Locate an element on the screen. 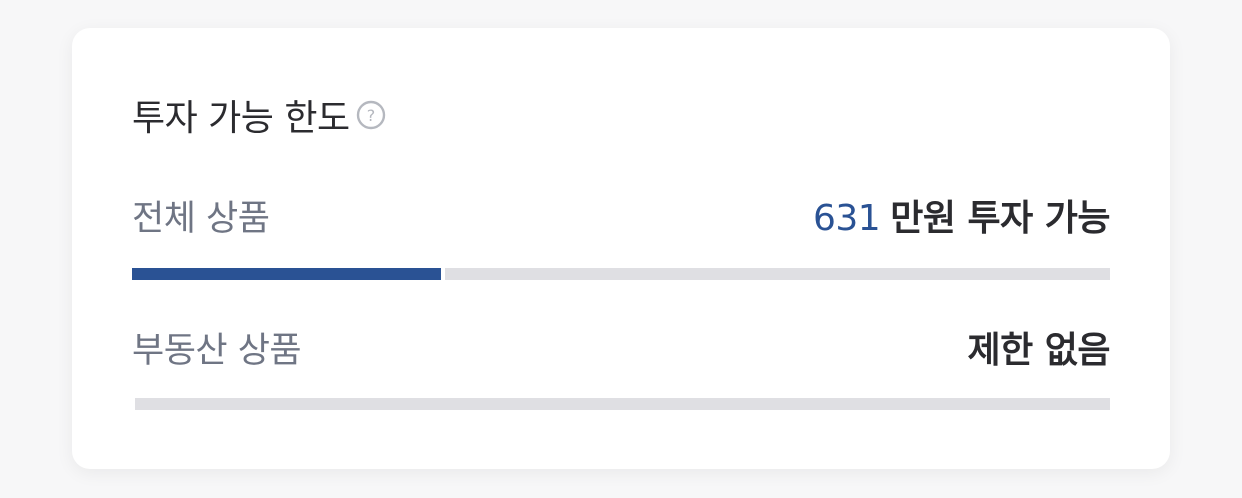  total-products-row: 전체 상품 631 만원 투자 가능 is located at coordinates (621, 215).